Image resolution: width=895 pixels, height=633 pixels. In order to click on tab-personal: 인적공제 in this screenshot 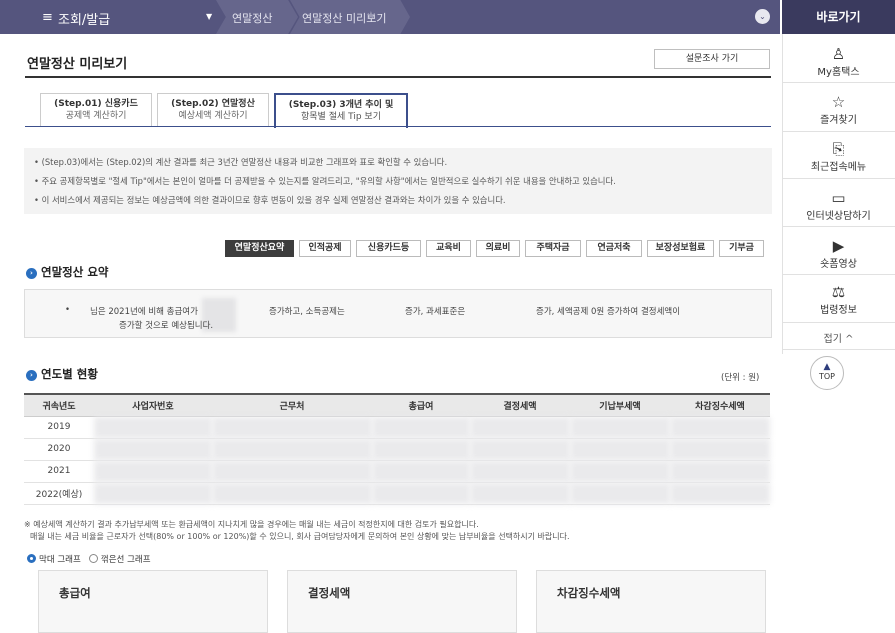, I will do `click(325, 248)`.